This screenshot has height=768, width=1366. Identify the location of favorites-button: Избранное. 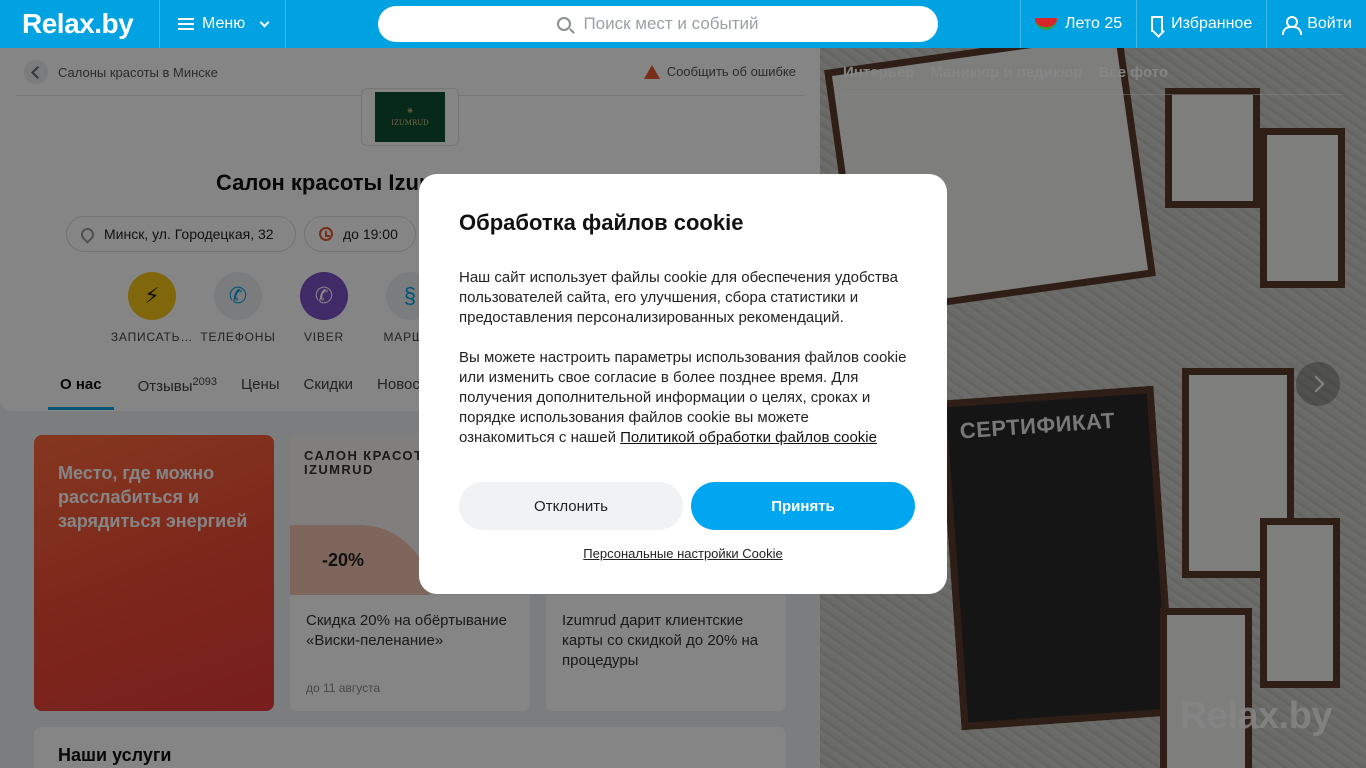
(1201, 24).